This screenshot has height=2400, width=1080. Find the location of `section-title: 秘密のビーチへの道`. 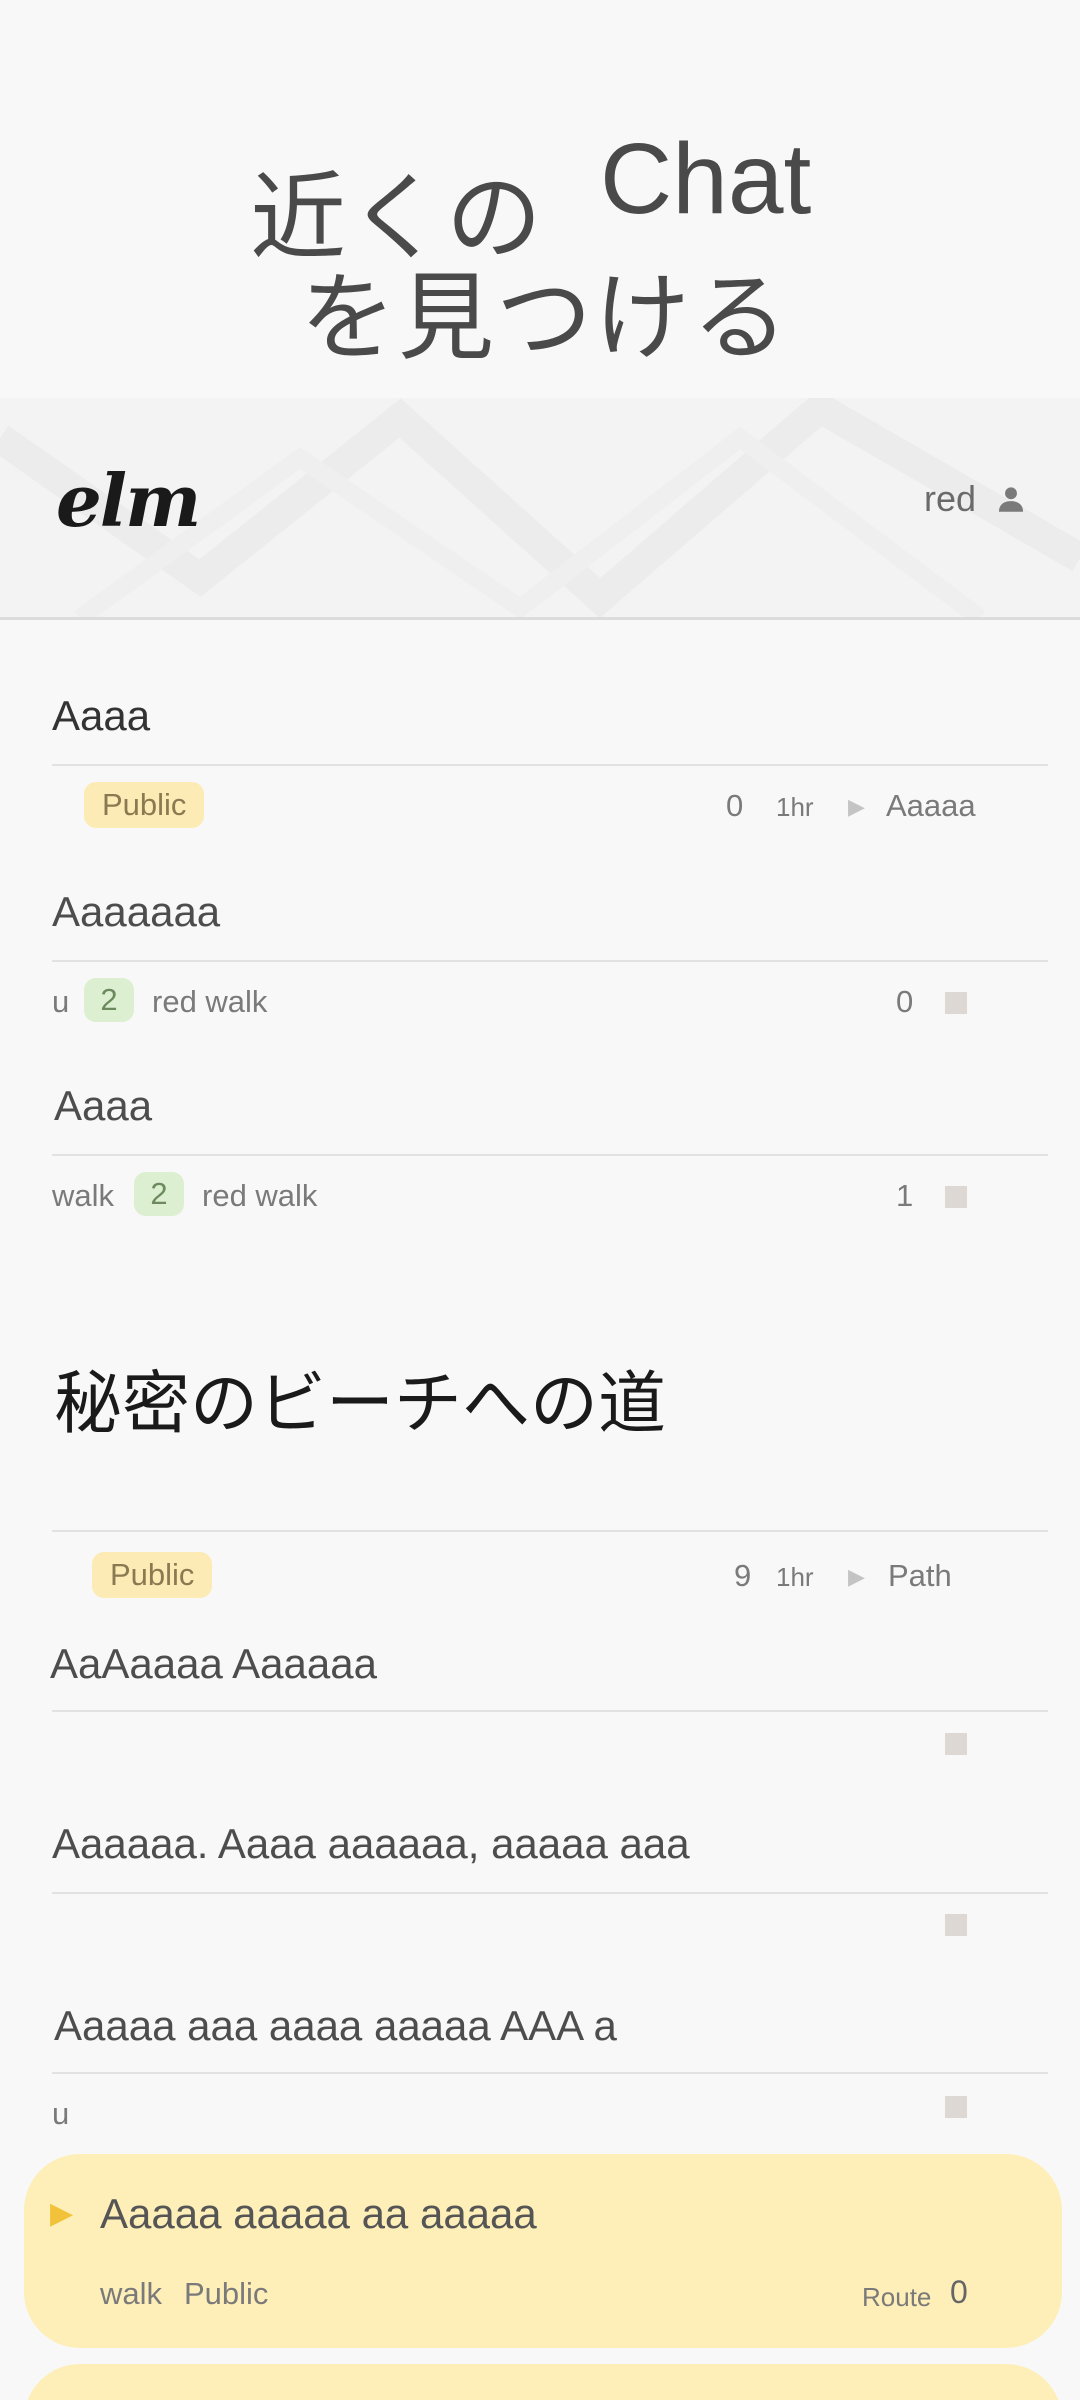

section-title: 秘密のビーチへの道 is located at coordinates (360, 1397).